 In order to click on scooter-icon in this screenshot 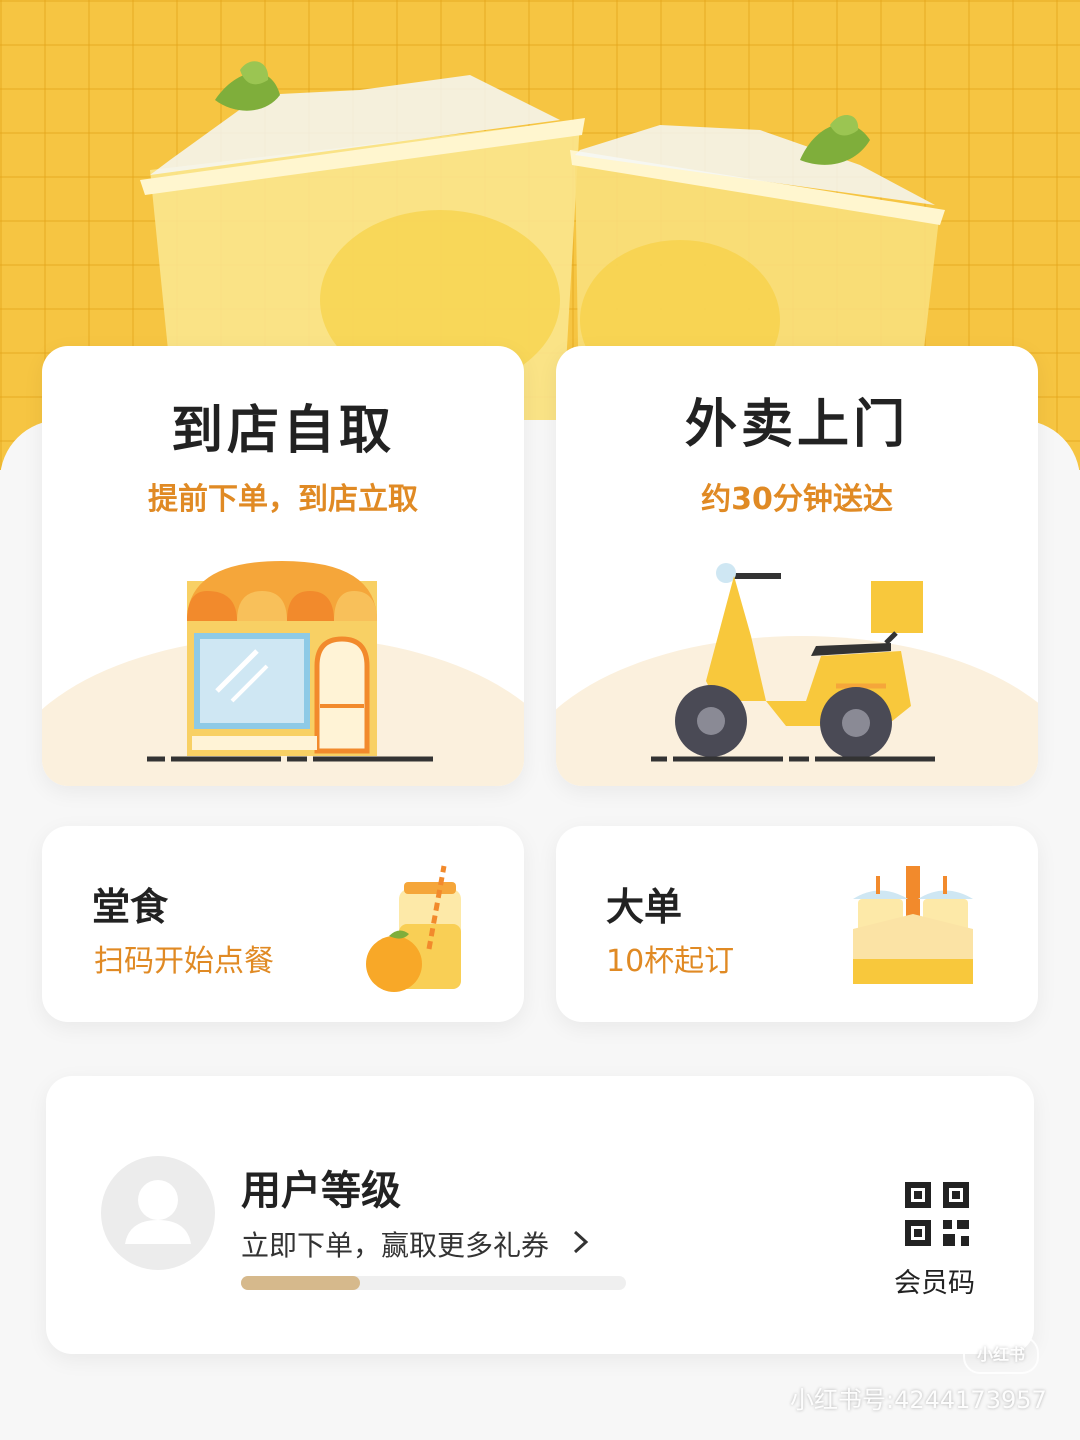, I will do `click(796, 662)`.